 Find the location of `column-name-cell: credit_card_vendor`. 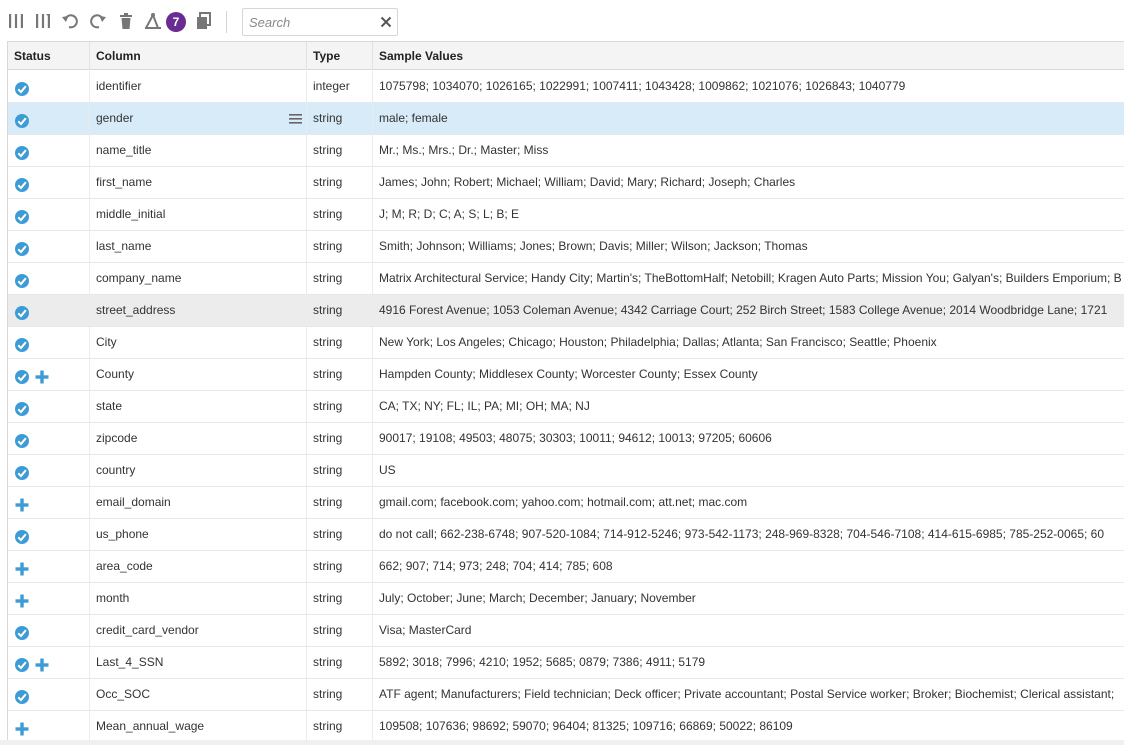

column-name-cell: credit_card_vendor is located at coordinates (198, 630).